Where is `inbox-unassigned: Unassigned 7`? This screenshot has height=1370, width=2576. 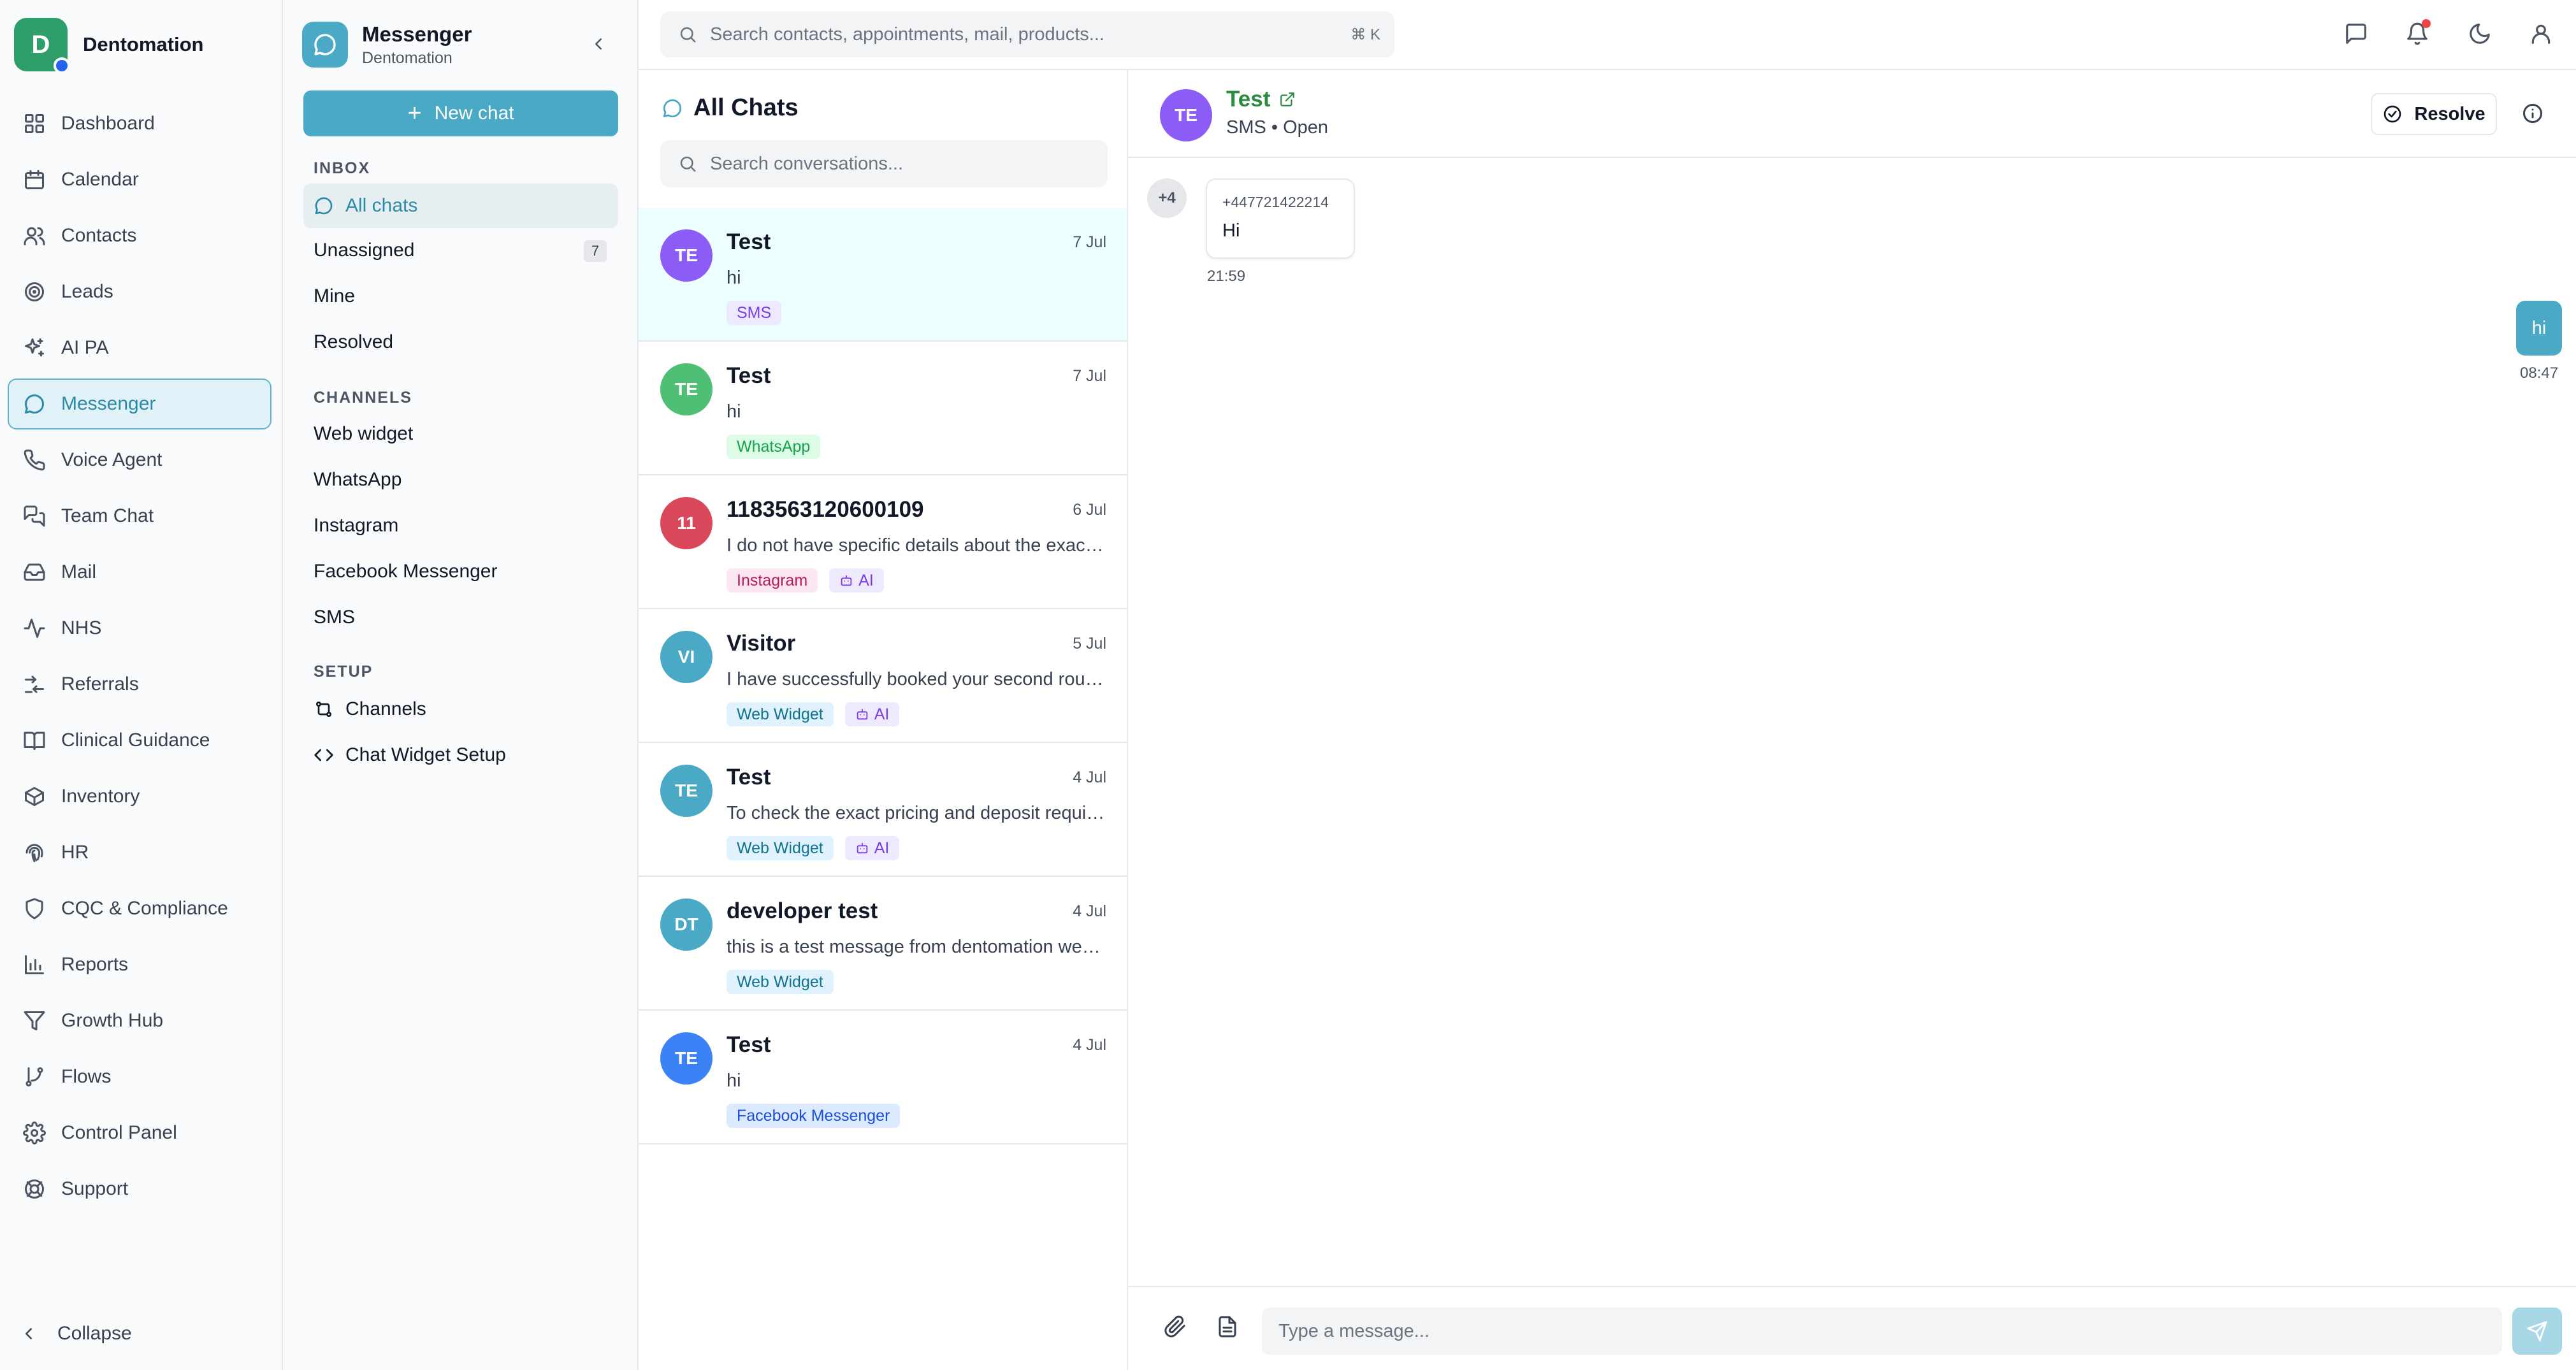 inbox-unassigned: Unassigned 7 is located at coordinates (460, 250).